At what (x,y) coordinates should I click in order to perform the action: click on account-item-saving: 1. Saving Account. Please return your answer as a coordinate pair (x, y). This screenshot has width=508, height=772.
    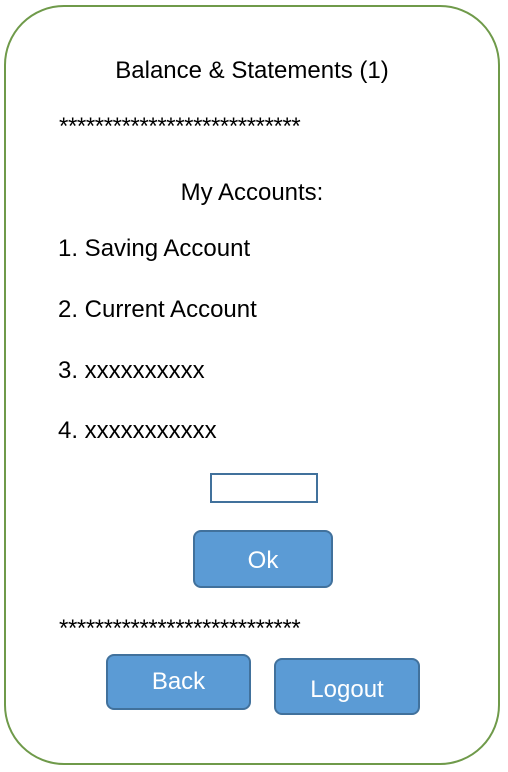
    Looking at the image, I should click on (154, 248).